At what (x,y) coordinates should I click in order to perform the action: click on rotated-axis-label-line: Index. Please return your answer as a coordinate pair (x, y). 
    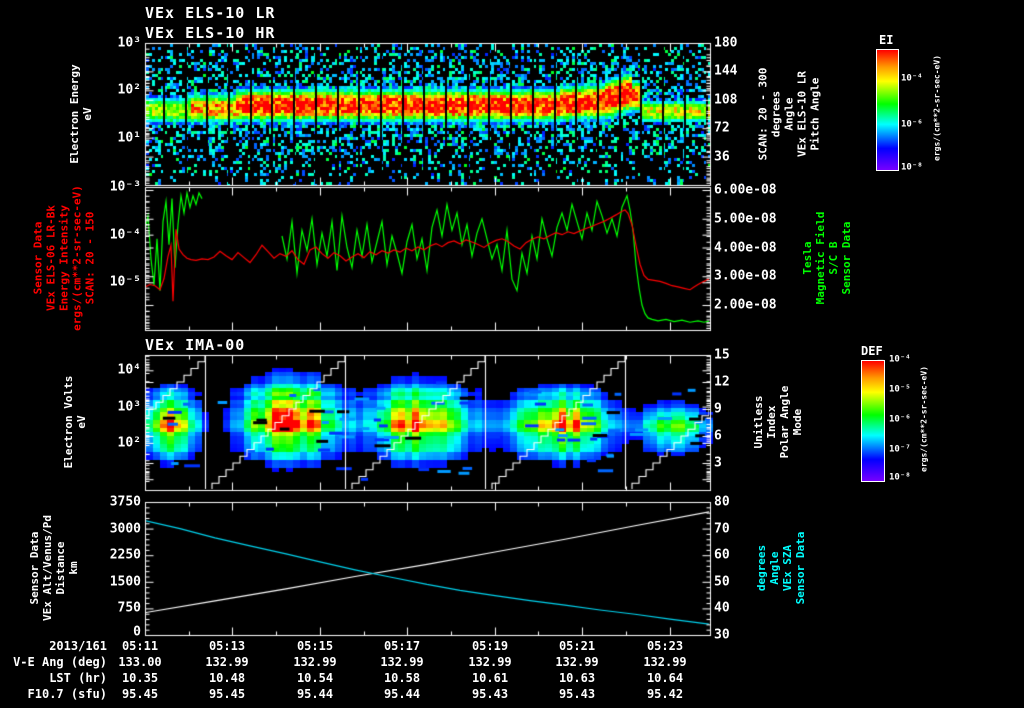
    Looking at the image, I should click on (771, 422).